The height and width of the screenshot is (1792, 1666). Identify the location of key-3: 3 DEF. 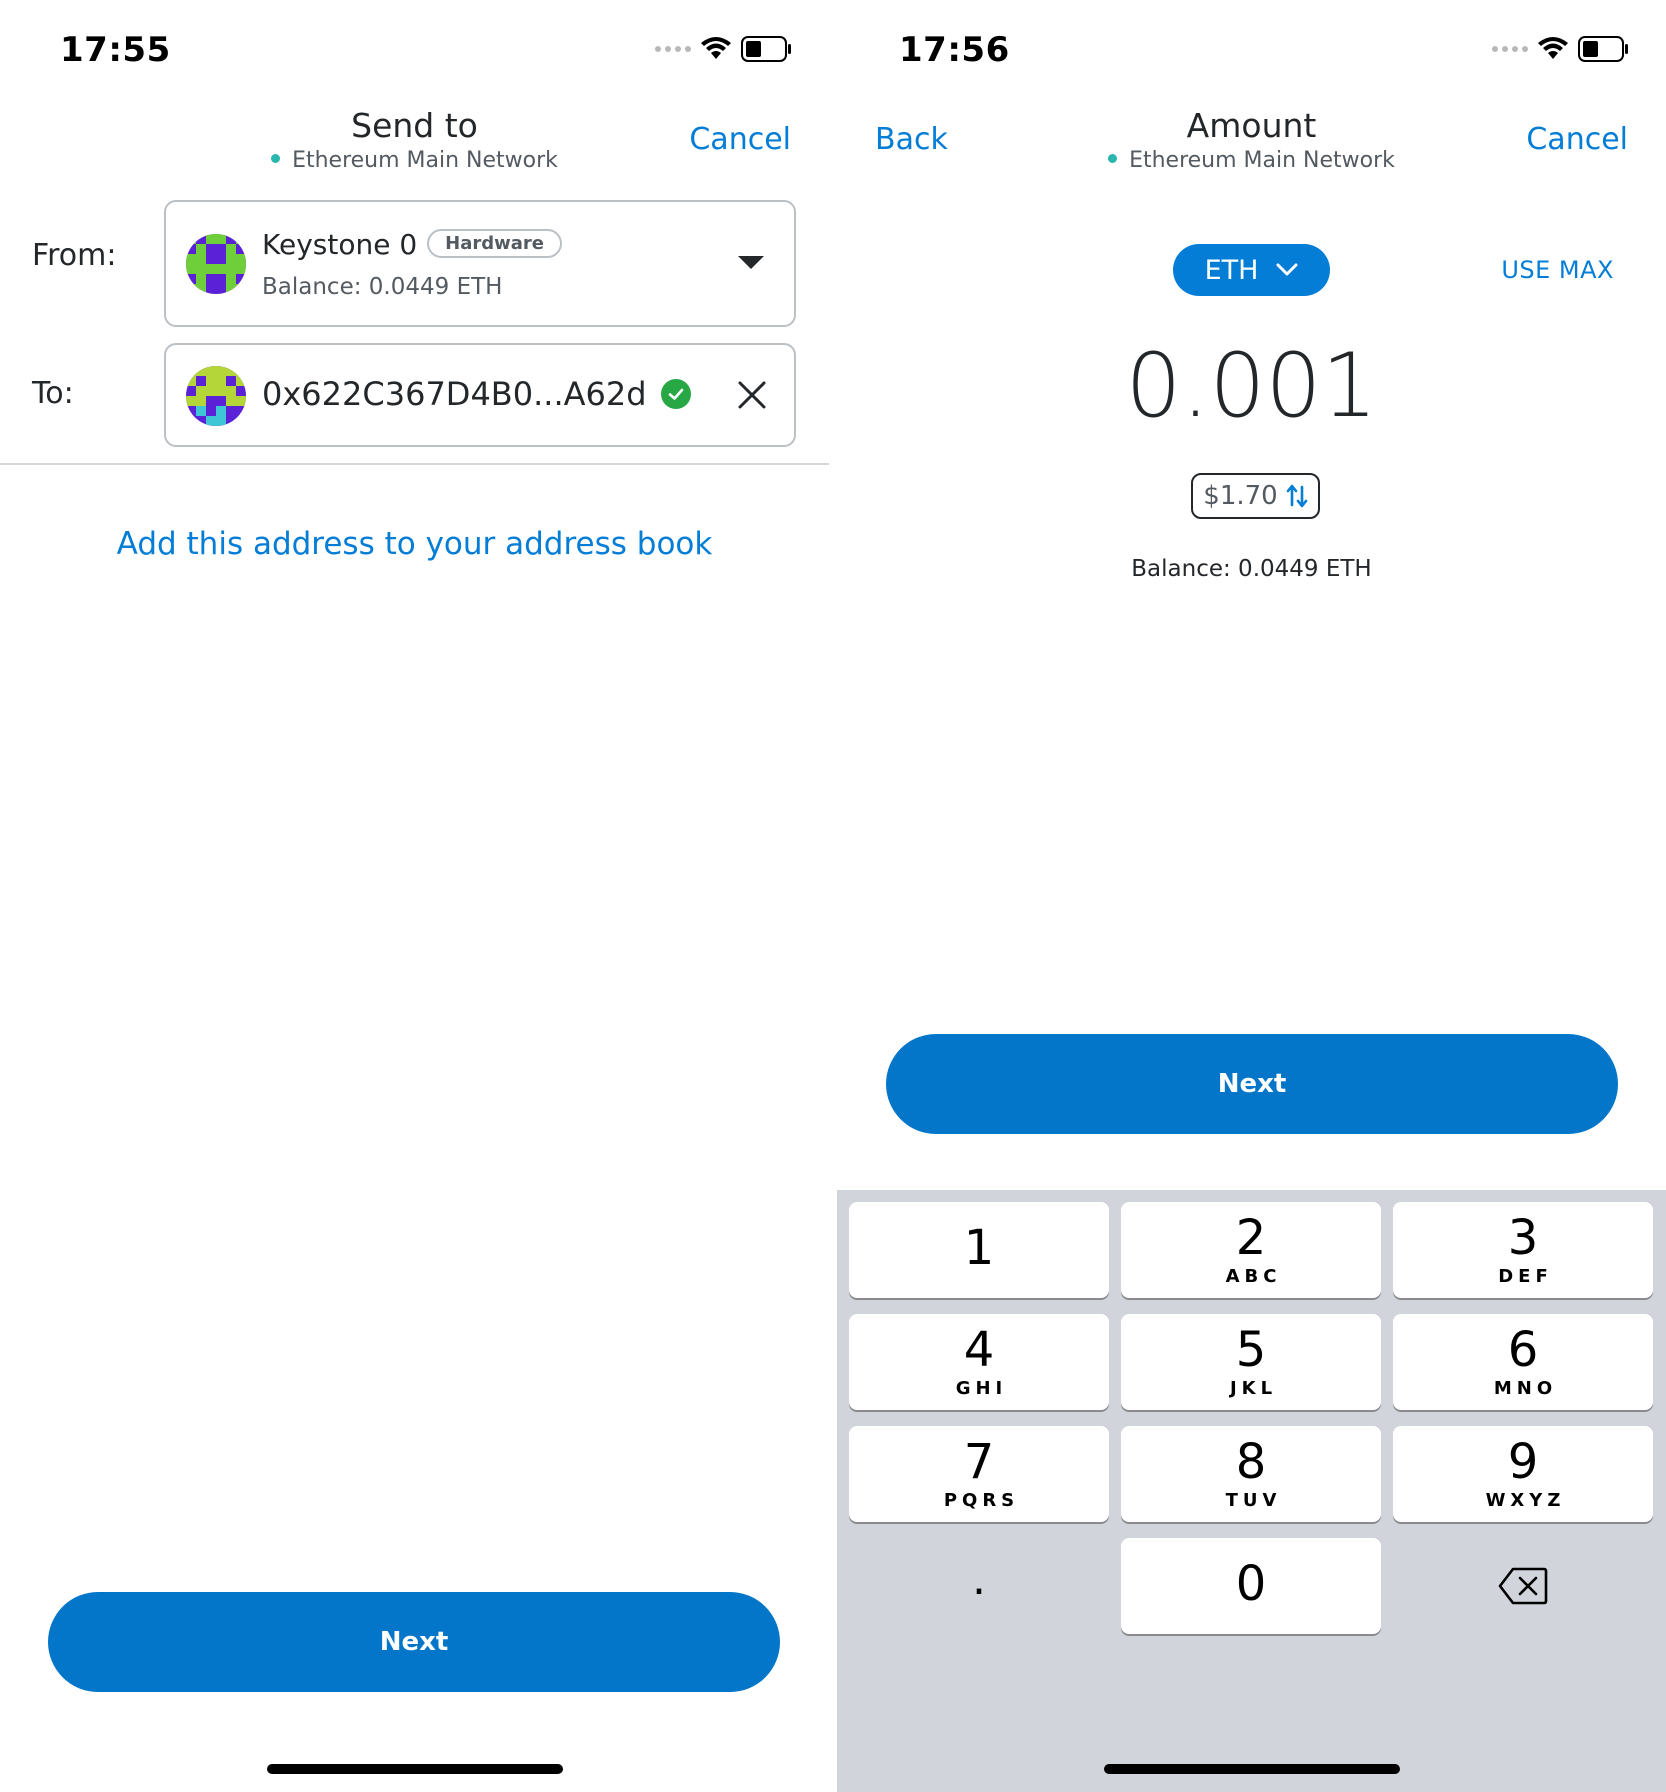
(1523, 1250).